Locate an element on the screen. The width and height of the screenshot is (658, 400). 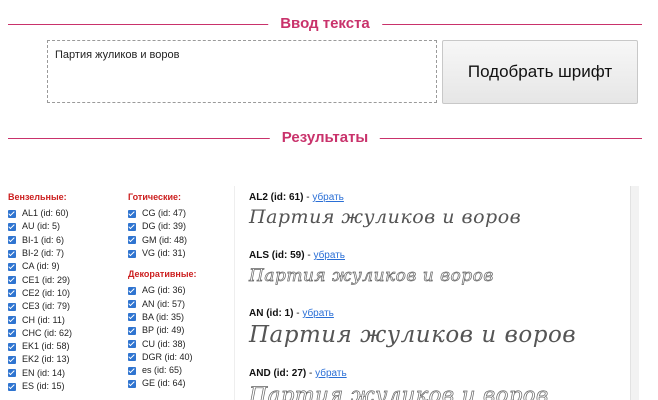
font-option-label: CA (id: 9) is located at coordinates (41, 266).